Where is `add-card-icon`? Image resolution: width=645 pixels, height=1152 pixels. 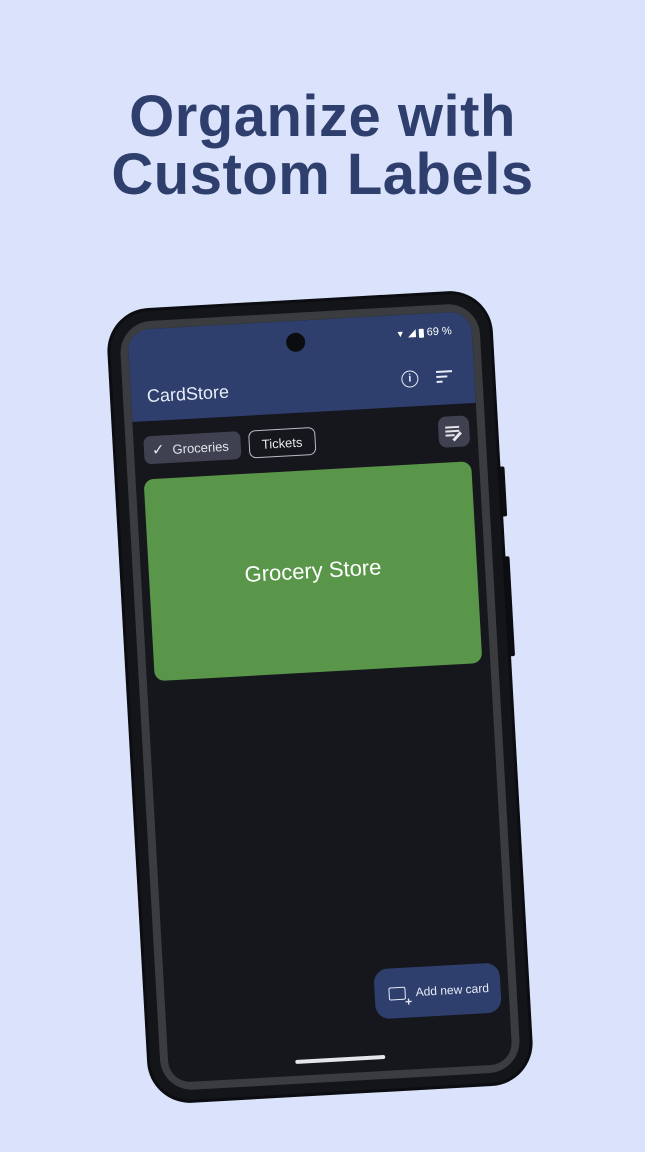
add-card-icon is located at coordinates (397, 993).